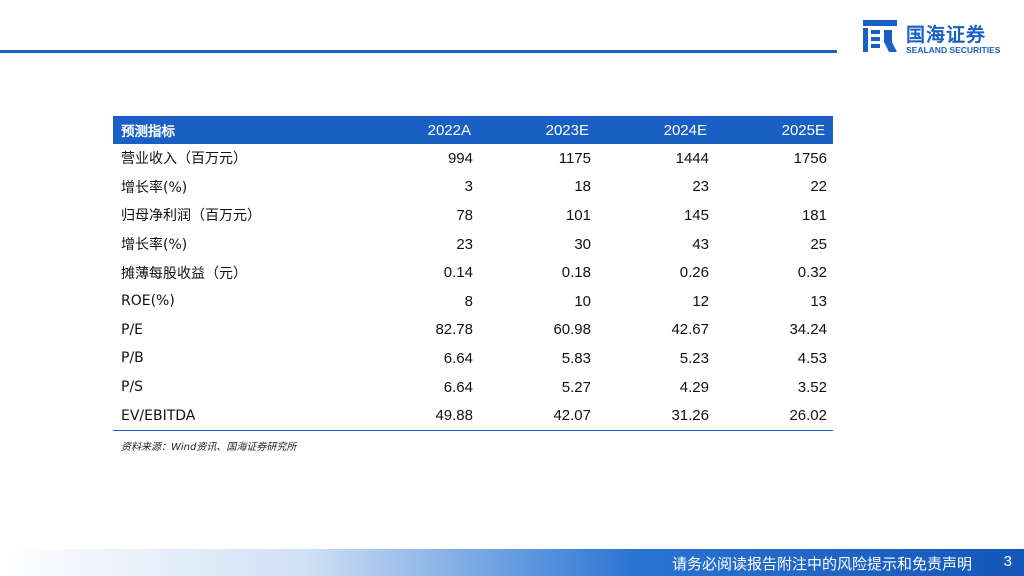 This screenshot has width=1024, height=576. I want to click on table-cell: 42.07, so click(538, 416).